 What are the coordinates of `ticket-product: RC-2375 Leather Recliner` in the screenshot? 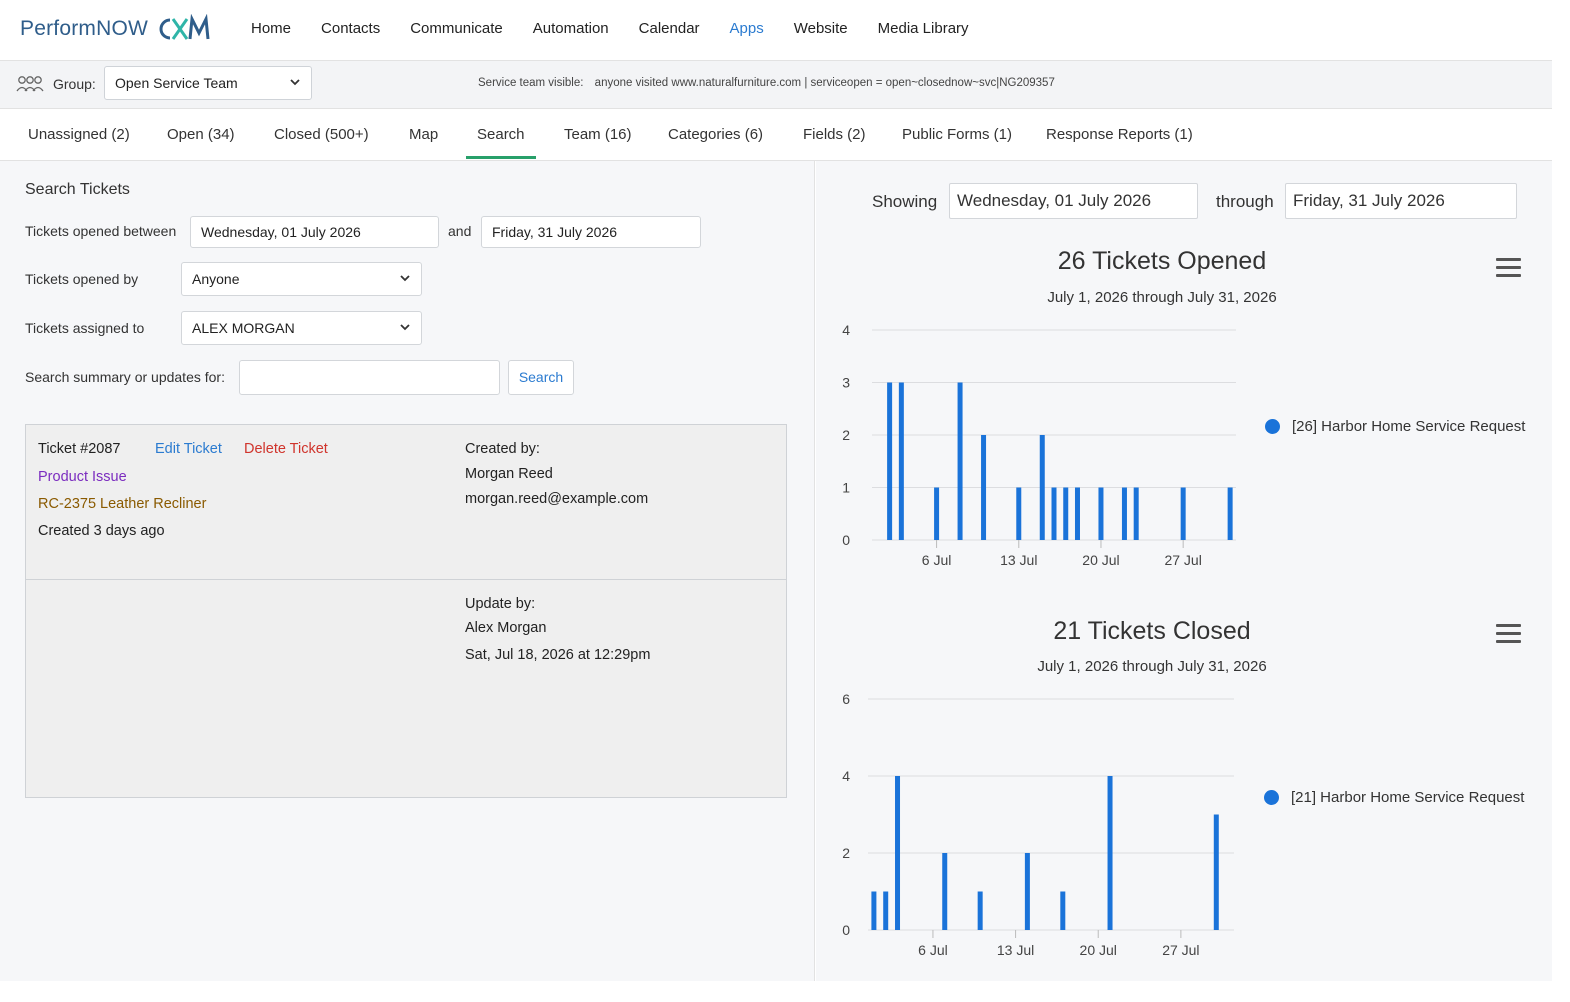 It's located at (122, 504).